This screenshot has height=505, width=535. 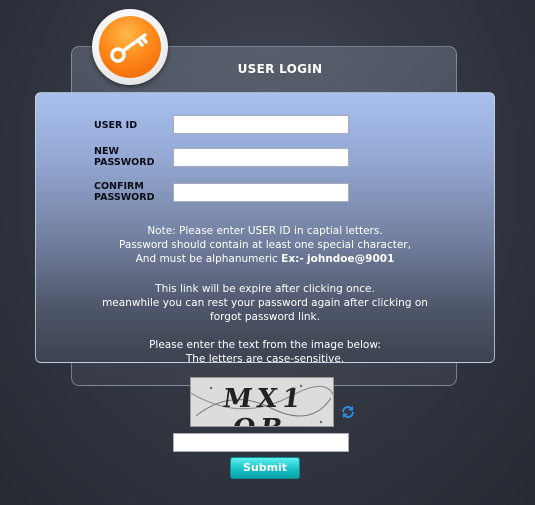 What do you see at coordinates (265, 468) in the screenshot?
I see `submit-button: Submit` at bounding box center [265, 468].